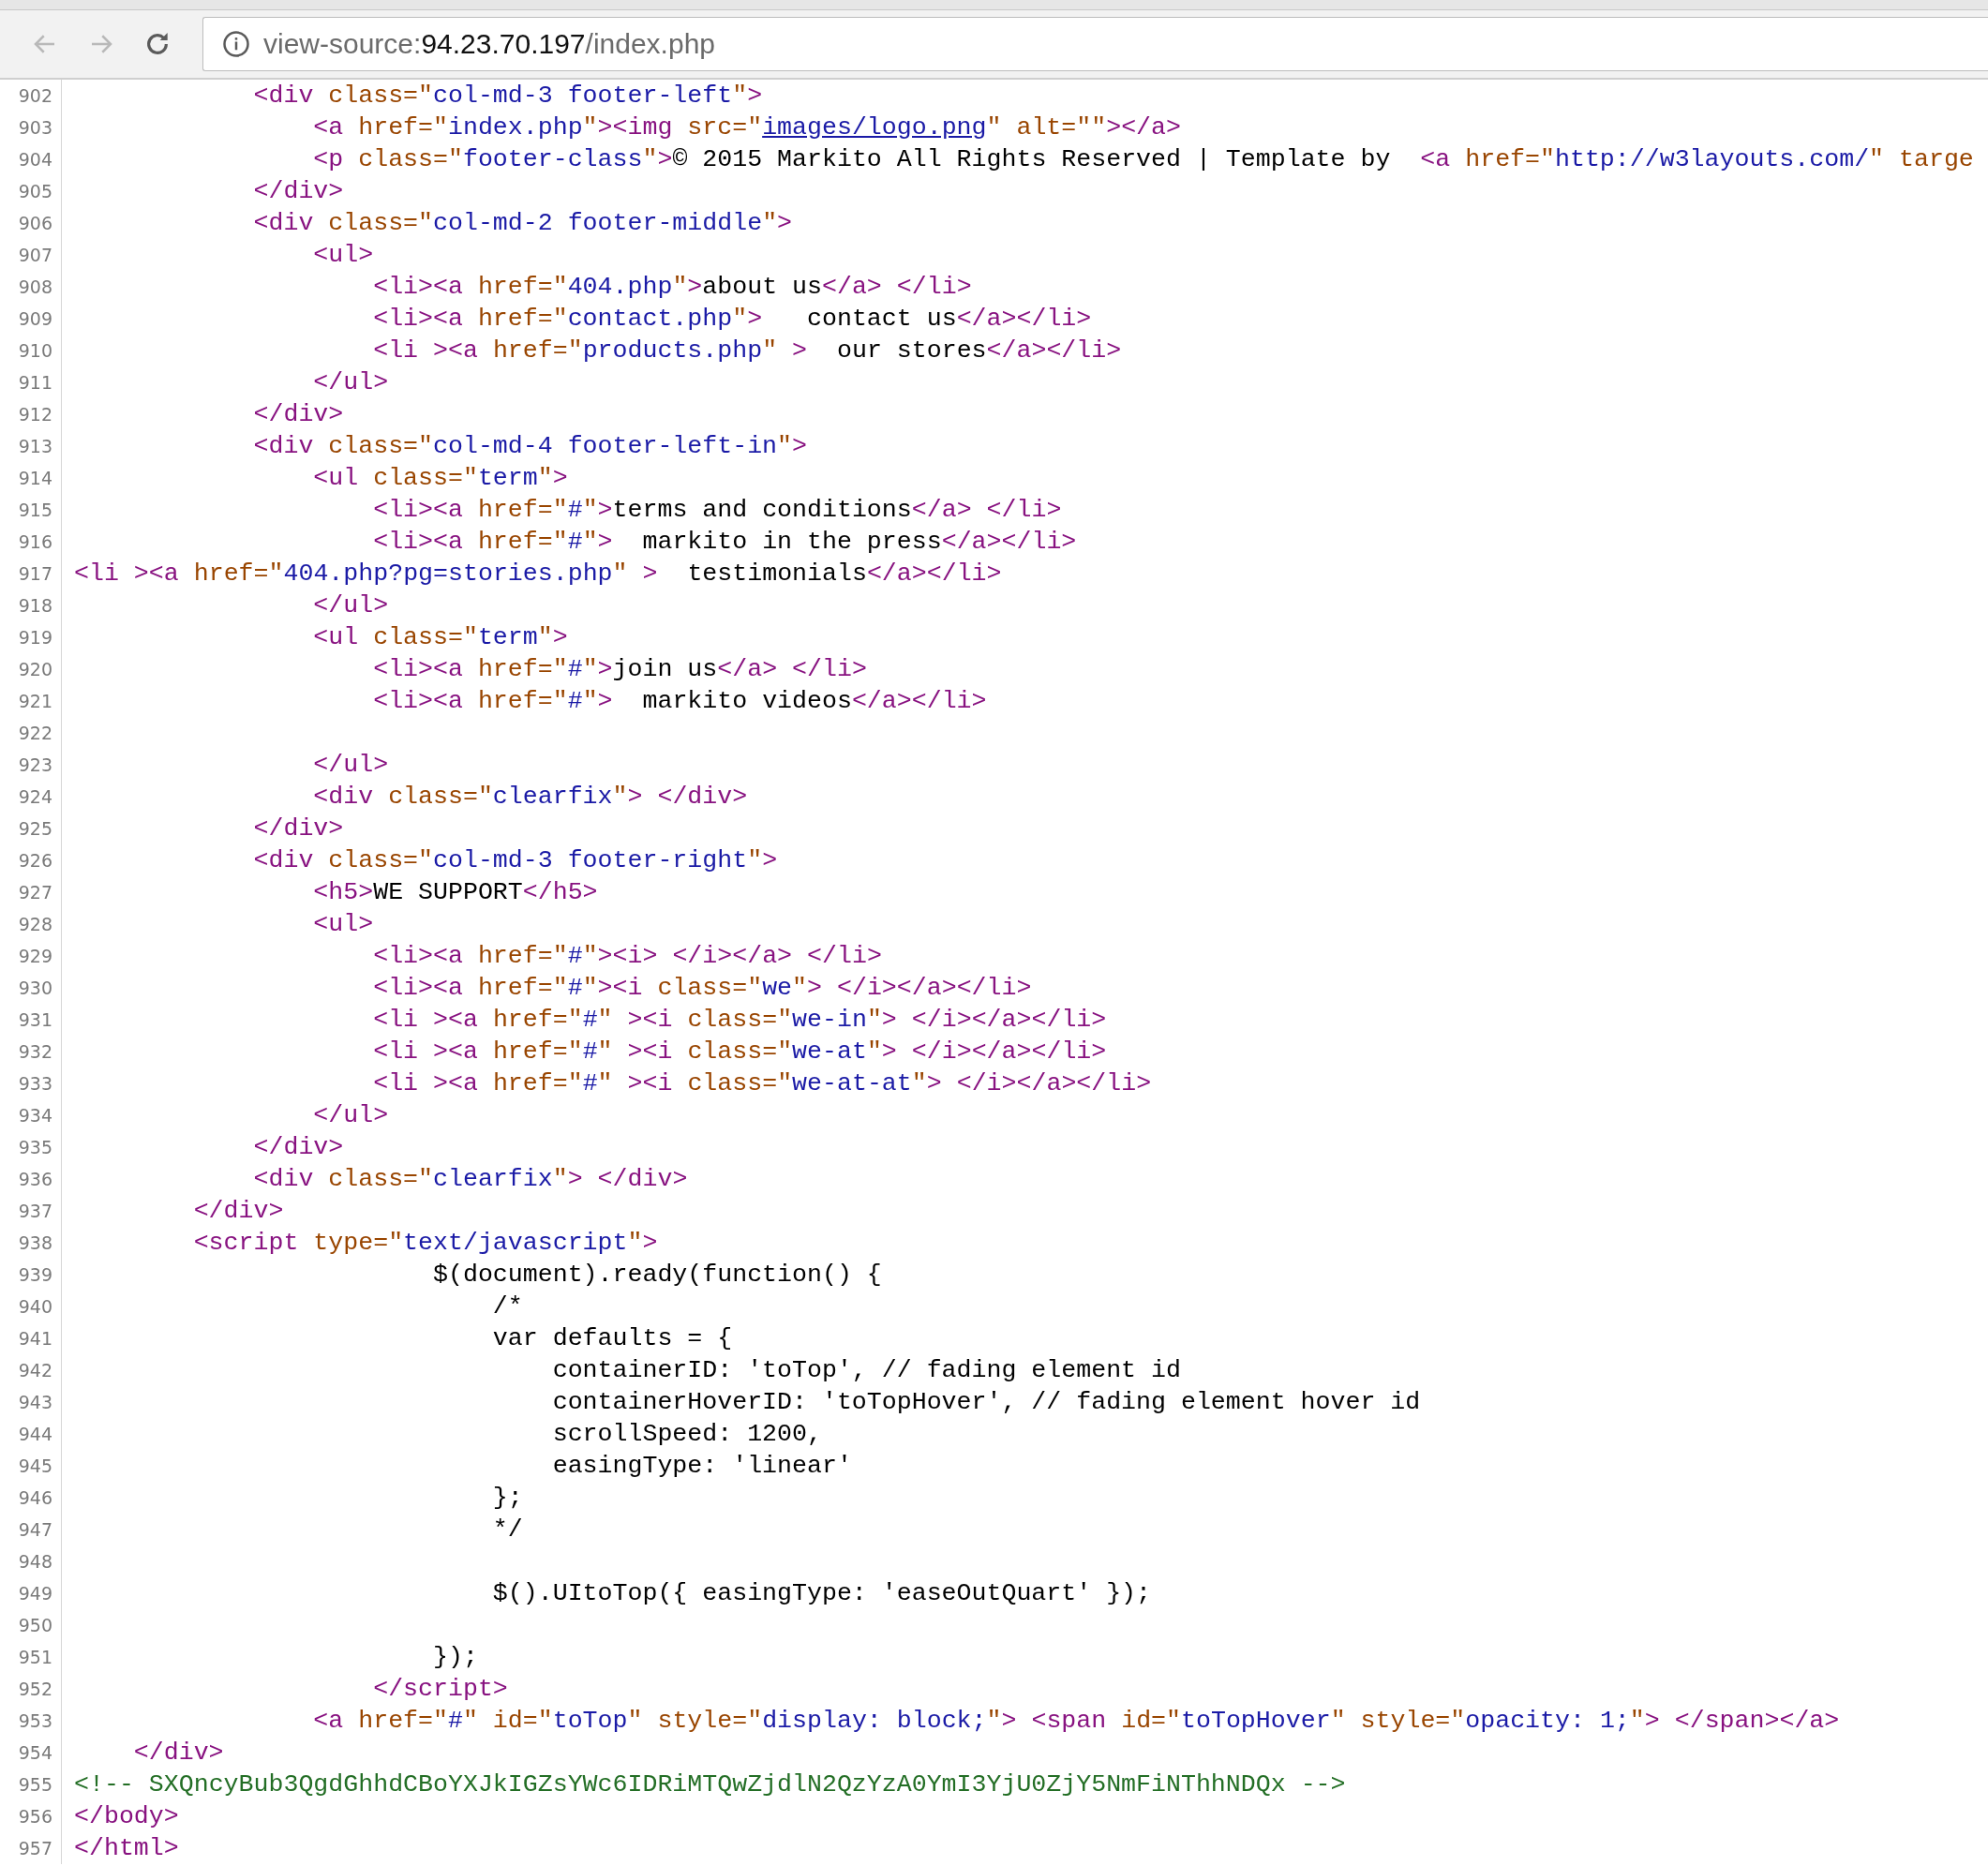 Image resolution: width=1988 pixels, height=1866 pixels. What do you see at coordinates (31, 159) in the screenshot?
I see `line-number: 904` at bounding box center [31, 159].